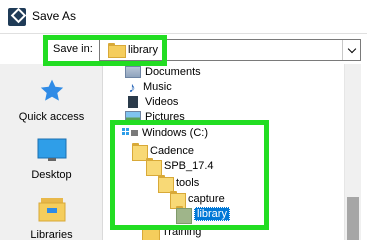 The width and height of the screenshot is (367, 240). What do you see at coordinates (163, 152) in the screenshot?
I see `tree-item-cadence: Cadence` at bounding box center [163, 152].